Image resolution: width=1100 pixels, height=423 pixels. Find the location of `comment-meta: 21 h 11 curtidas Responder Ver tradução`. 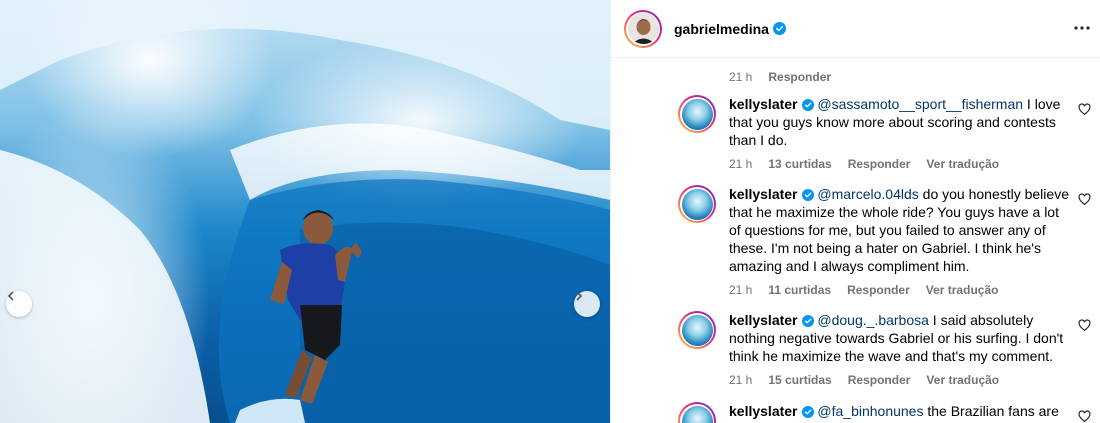

comment-meta: 21 h 11 curtidas Responder Ver tradução is located at coordinates (899, 290).